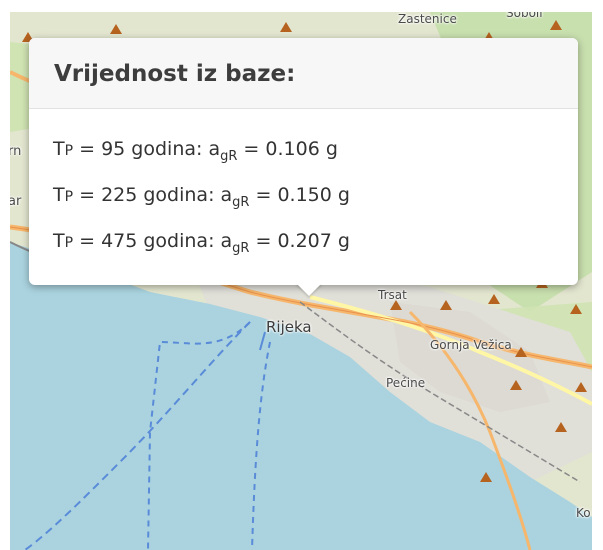  I want to click on pga-value: 0.207, so click(304, 241).